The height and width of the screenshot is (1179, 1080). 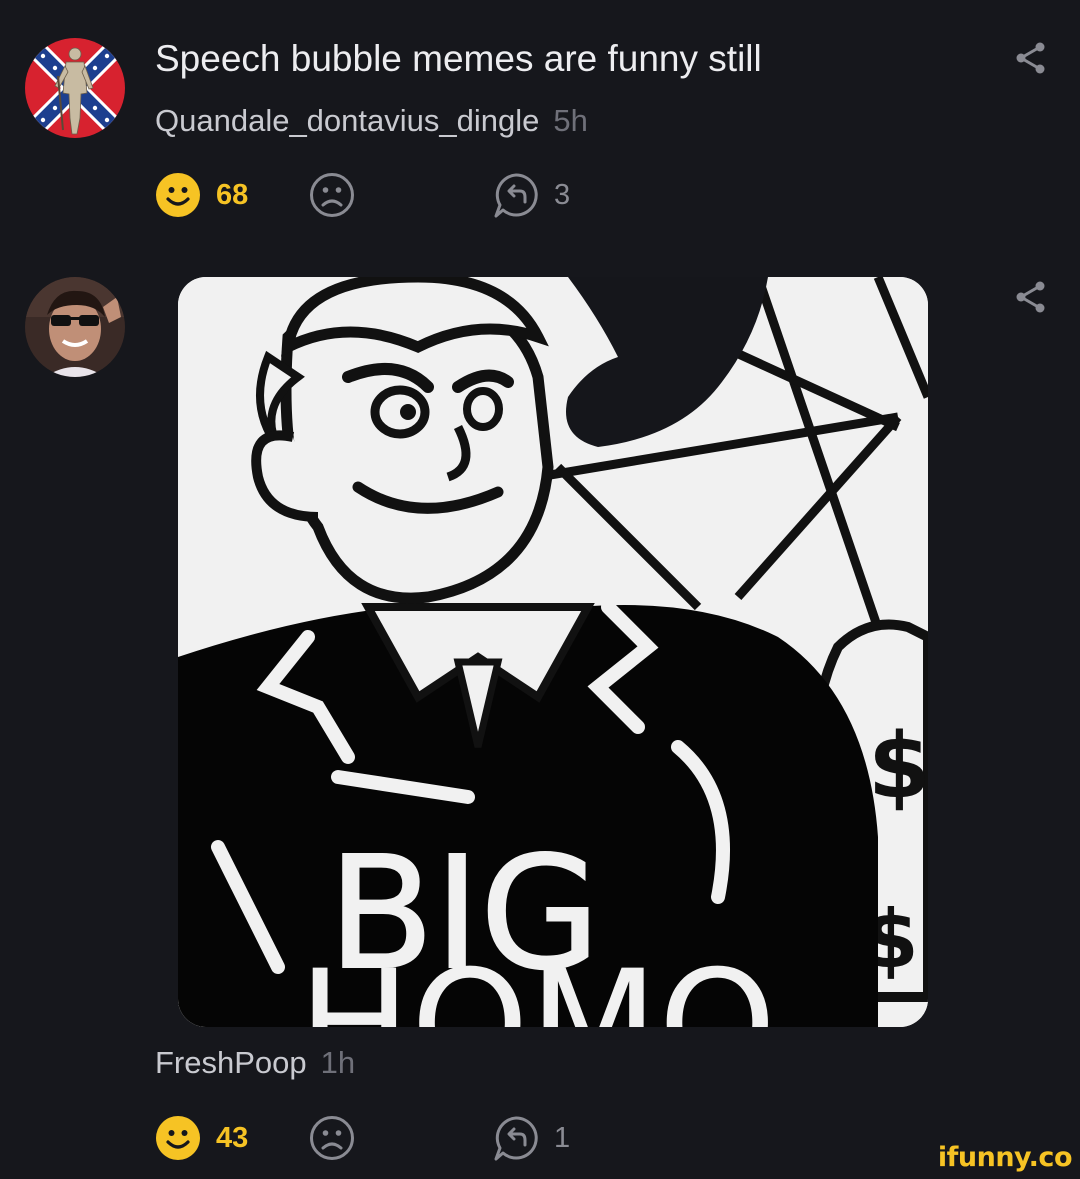 I want to click on sunglasses-man-avatar-icon, so click(x=75, y=327).